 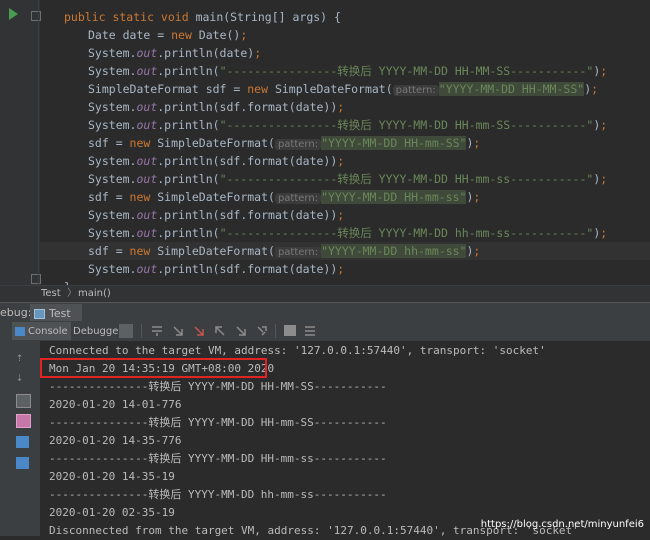 I want to click on console-line: 2020-01-20 02-35-19, so click(x=112, y=512).